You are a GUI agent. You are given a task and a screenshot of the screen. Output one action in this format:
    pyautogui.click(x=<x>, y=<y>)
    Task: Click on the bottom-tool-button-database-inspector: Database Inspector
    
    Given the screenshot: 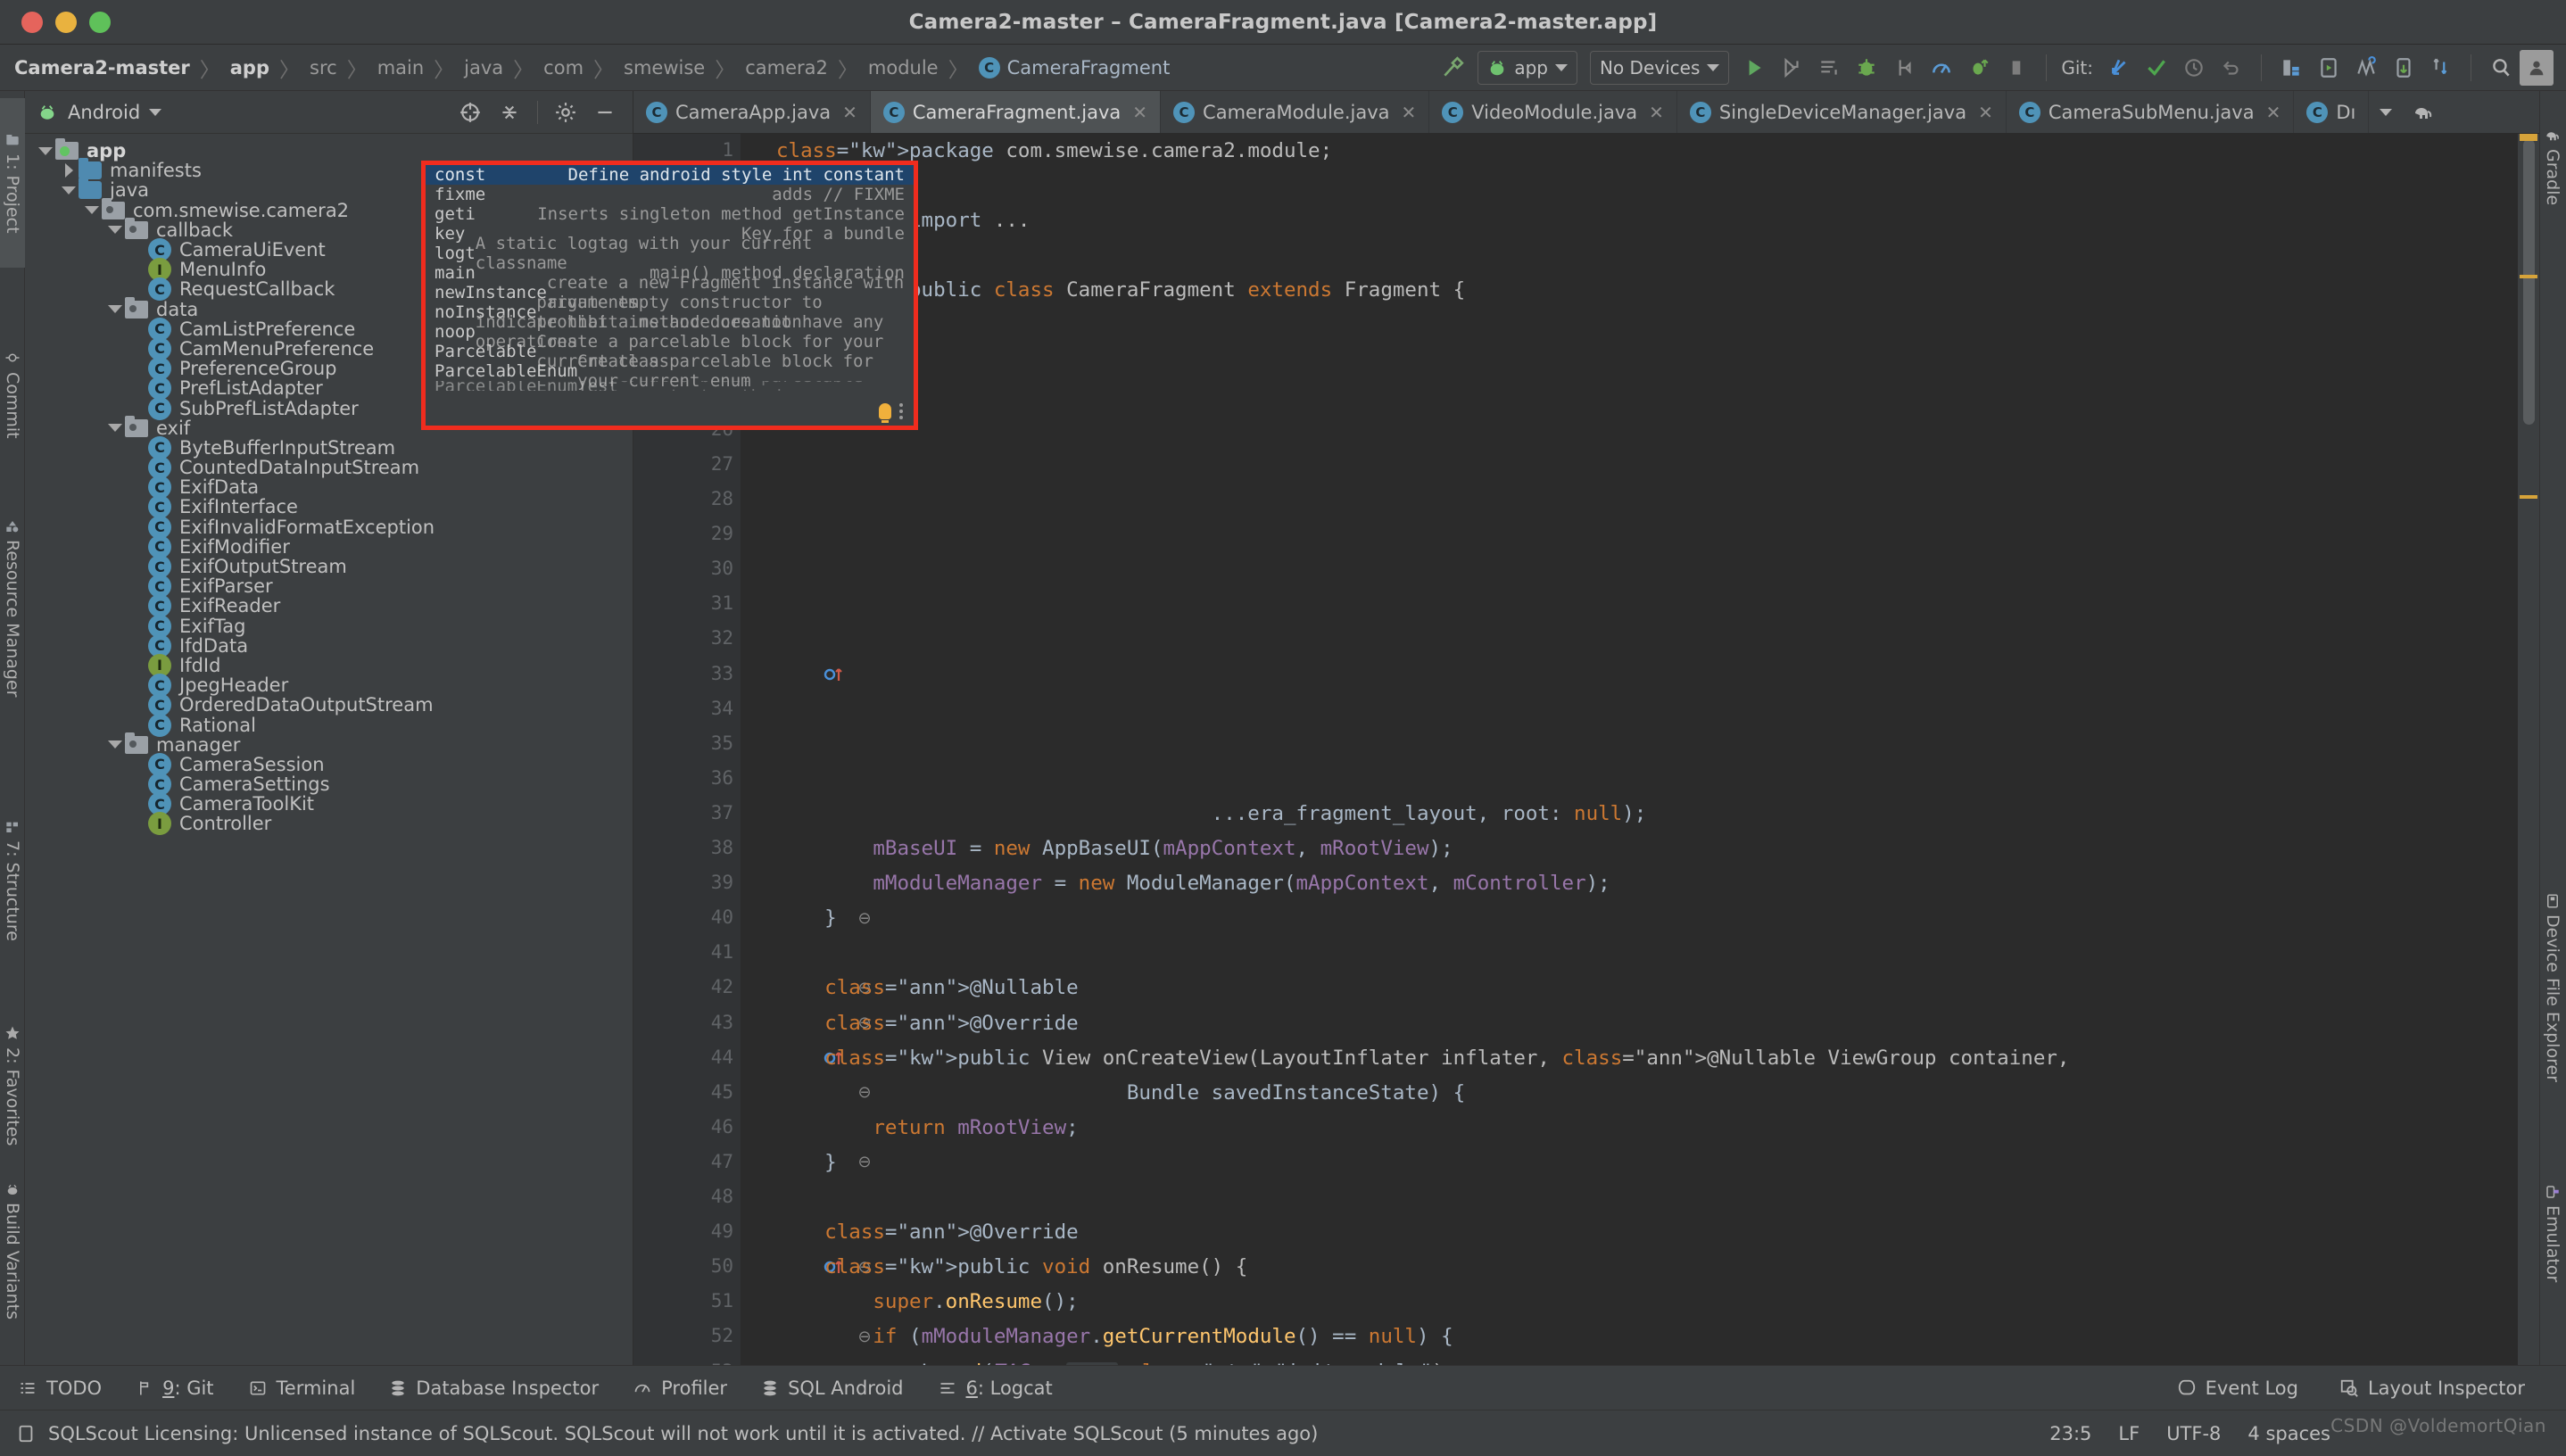 What is the action you would take?
    pyautogui.click(x=494, y=1388)
    